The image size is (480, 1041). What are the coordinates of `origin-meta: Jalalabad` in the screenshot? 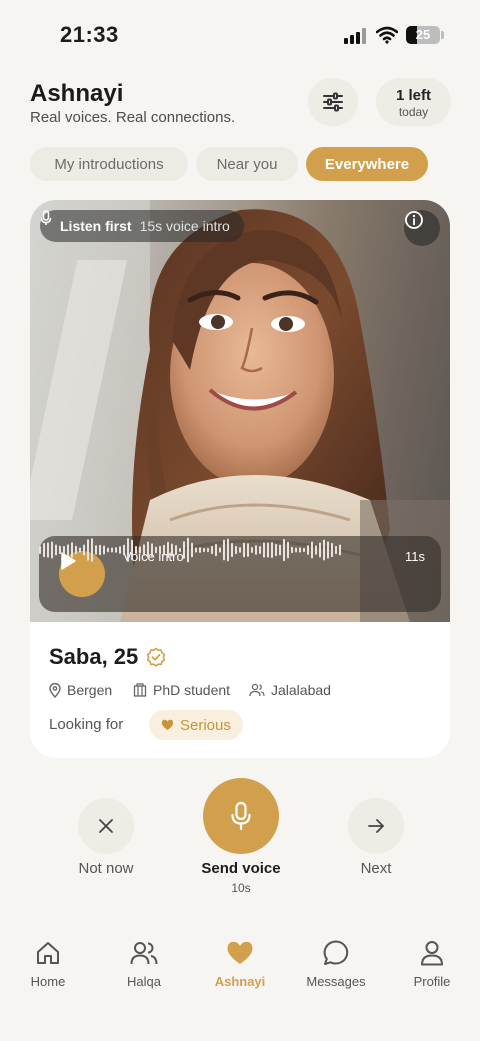 It's located at (290, 690).